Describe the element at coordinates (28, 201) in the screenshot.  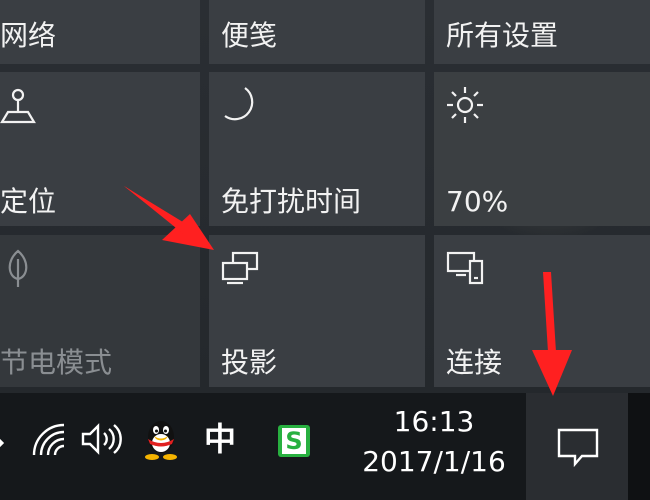
I see `tile-label: 定位` at that location.